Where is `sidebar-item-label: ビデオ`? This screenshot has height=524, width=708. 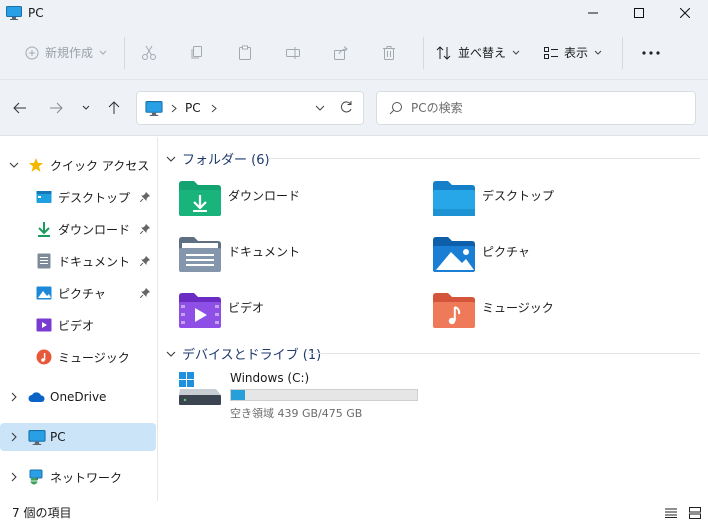 sidebar-item-label: ビデオ is located at coordinates (76, 325).